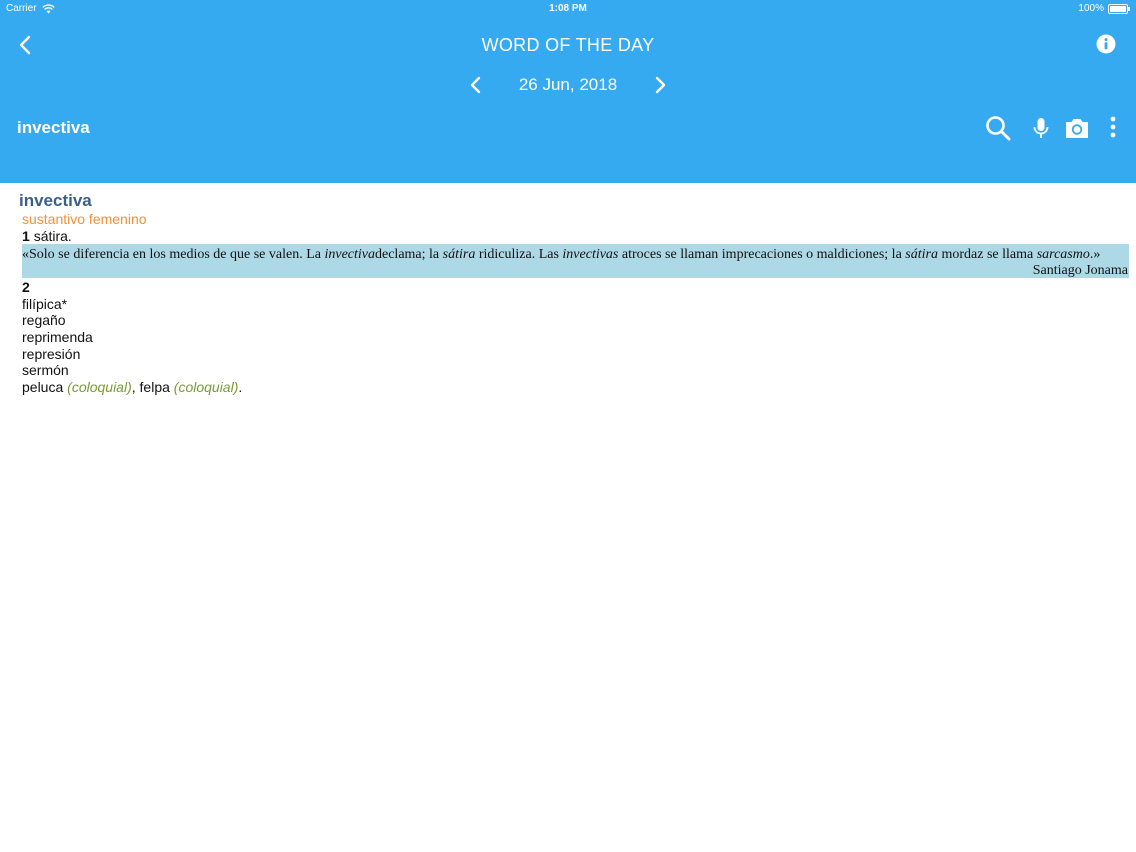 The height and width of the screenshot is (852, 1136). I want to click on chevron-right-icon, so click(660, 85).